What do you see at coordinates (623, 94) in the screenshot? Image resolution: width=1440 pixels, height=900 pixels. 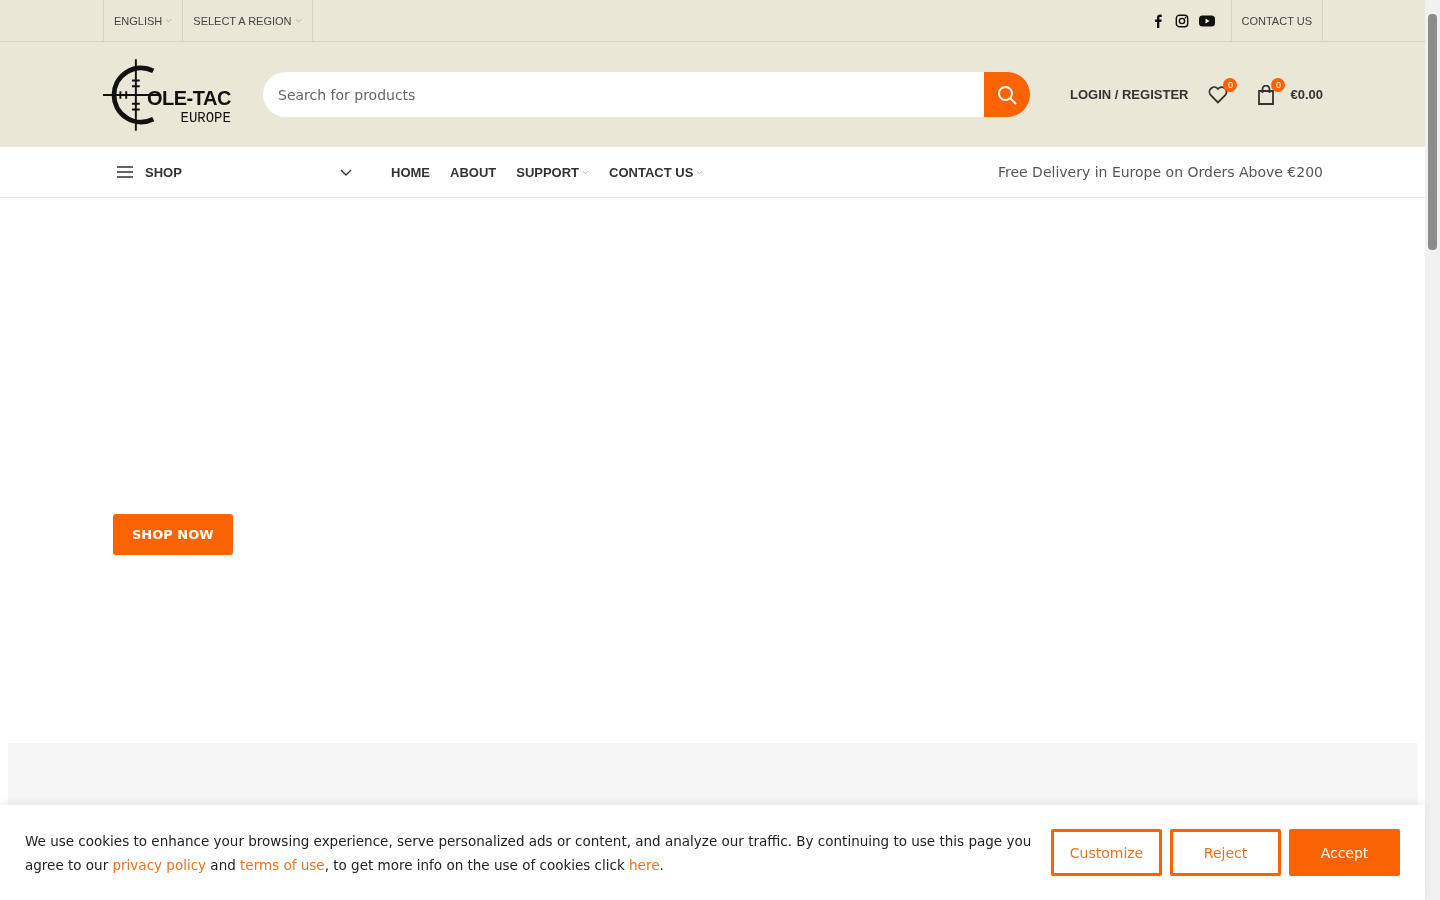 I see `search-field: Search for products` at bounding box center [623, 94].